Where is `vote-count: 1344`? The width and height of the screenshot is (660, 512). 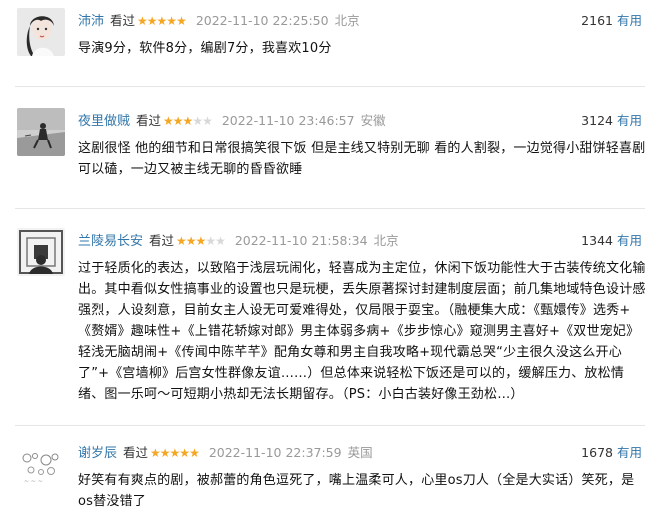 vote-count: 1344 is located at coordinates (597, 240).